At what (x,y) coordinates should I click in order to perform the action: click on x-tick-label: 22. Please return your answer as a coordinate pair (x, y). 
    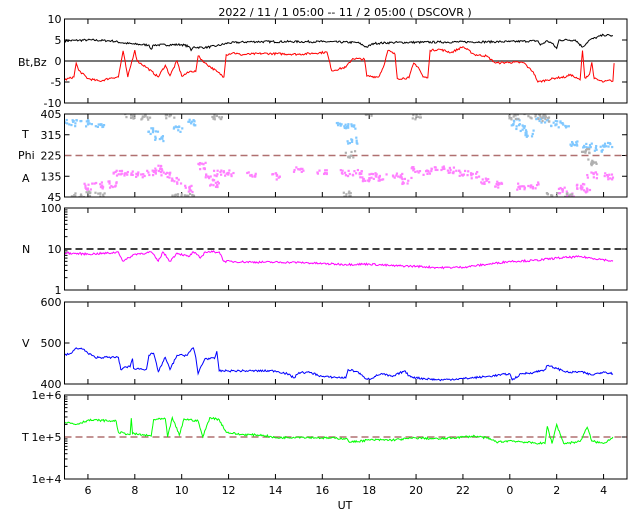
    Looking at the image, I should click on (463, 490).